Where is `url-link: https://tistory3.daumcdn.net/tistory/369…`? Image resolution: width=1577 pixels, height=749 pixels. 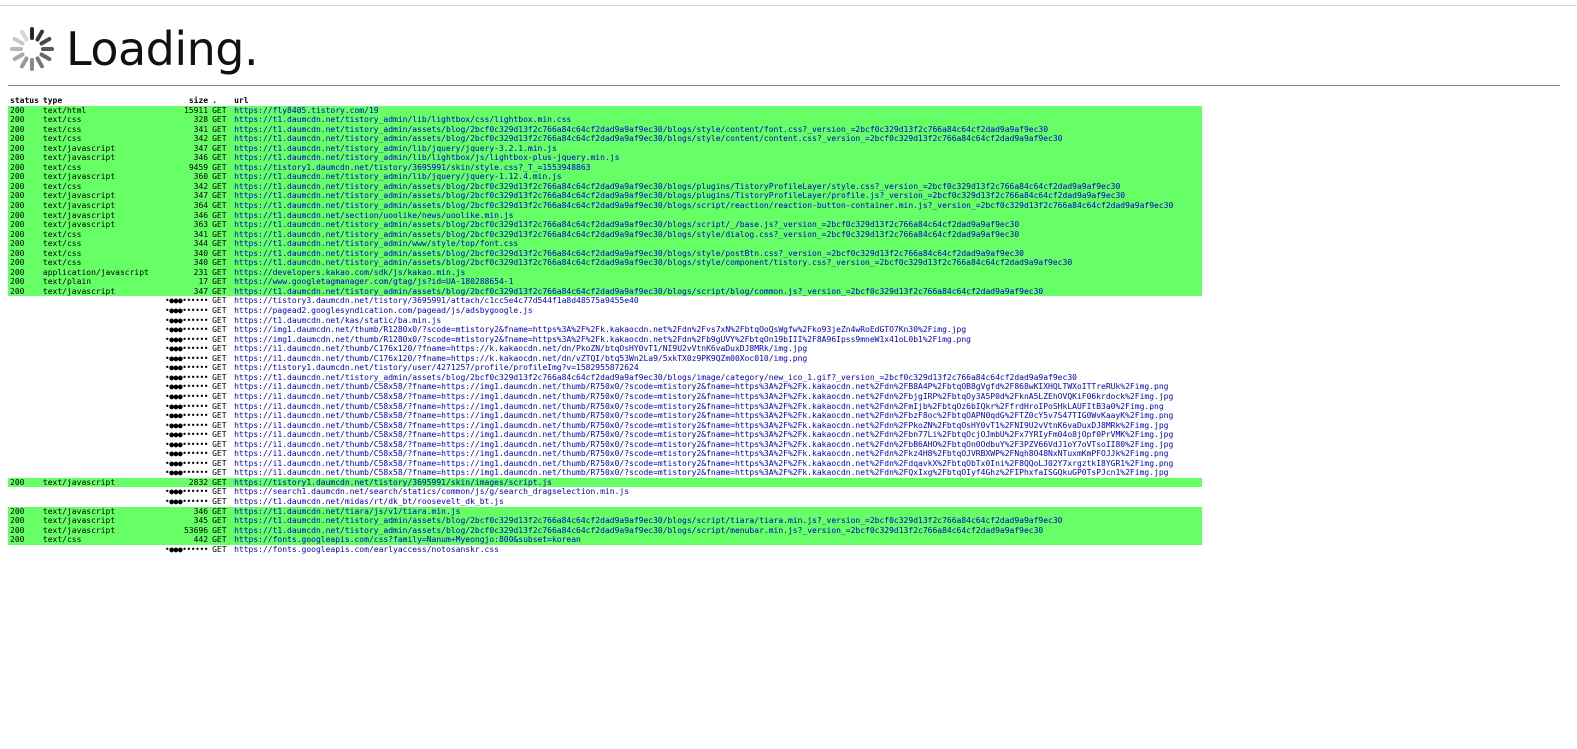
url-link: https://tistory3.daumcdn.net/tistory/369… is located at coordinates (717, 301).